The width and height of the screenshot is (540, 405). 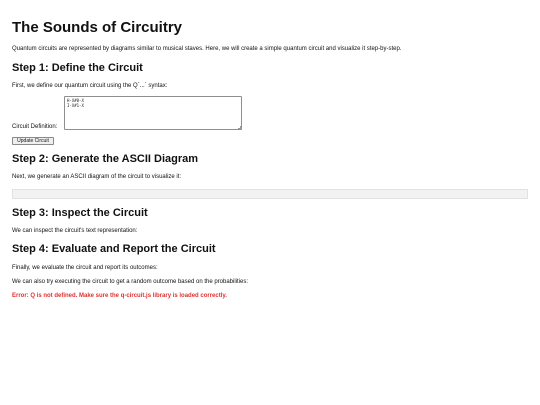 I want to click on step4-heading: Step 4: Evaluate and Report the Circuit, so click(x=114, y=249).